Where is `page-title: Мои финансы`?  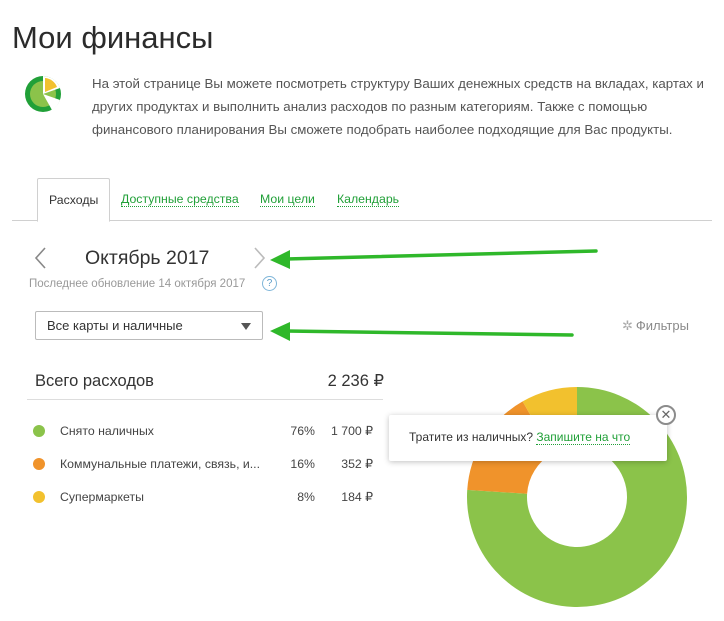 page-title: Мои финансы is located at coordinates (113, 37).